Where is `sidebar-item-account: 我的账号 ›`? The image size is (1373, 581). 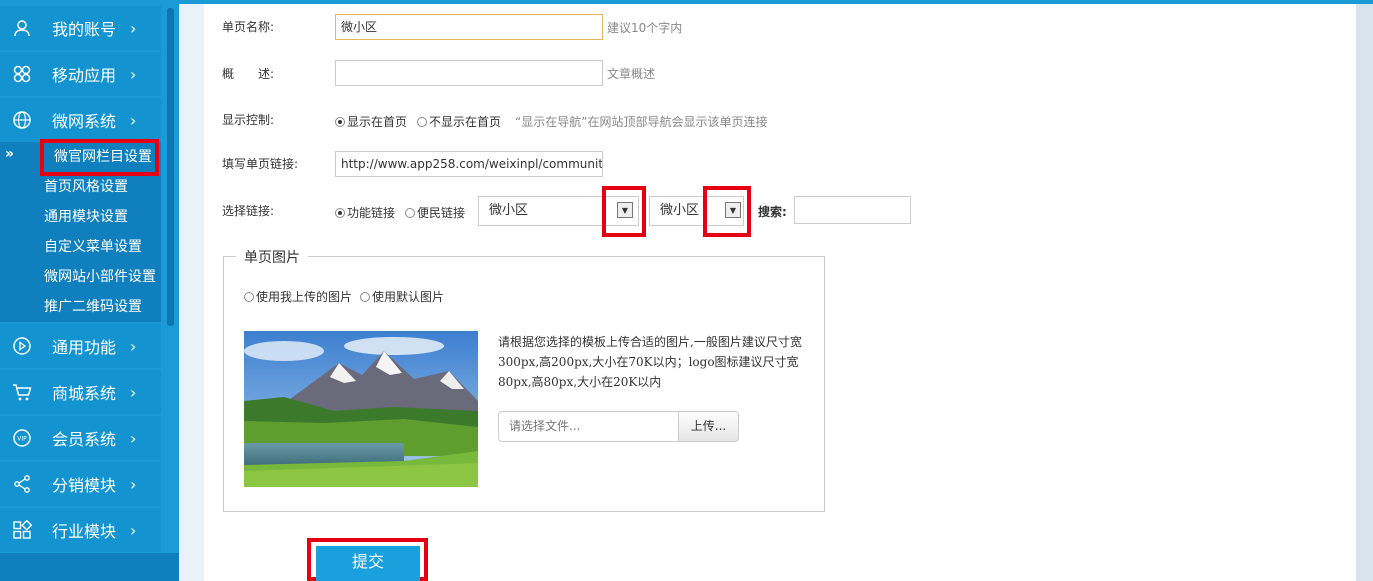 sidebar-item-account: 我的账号 › is located at coordinates (80, 28).